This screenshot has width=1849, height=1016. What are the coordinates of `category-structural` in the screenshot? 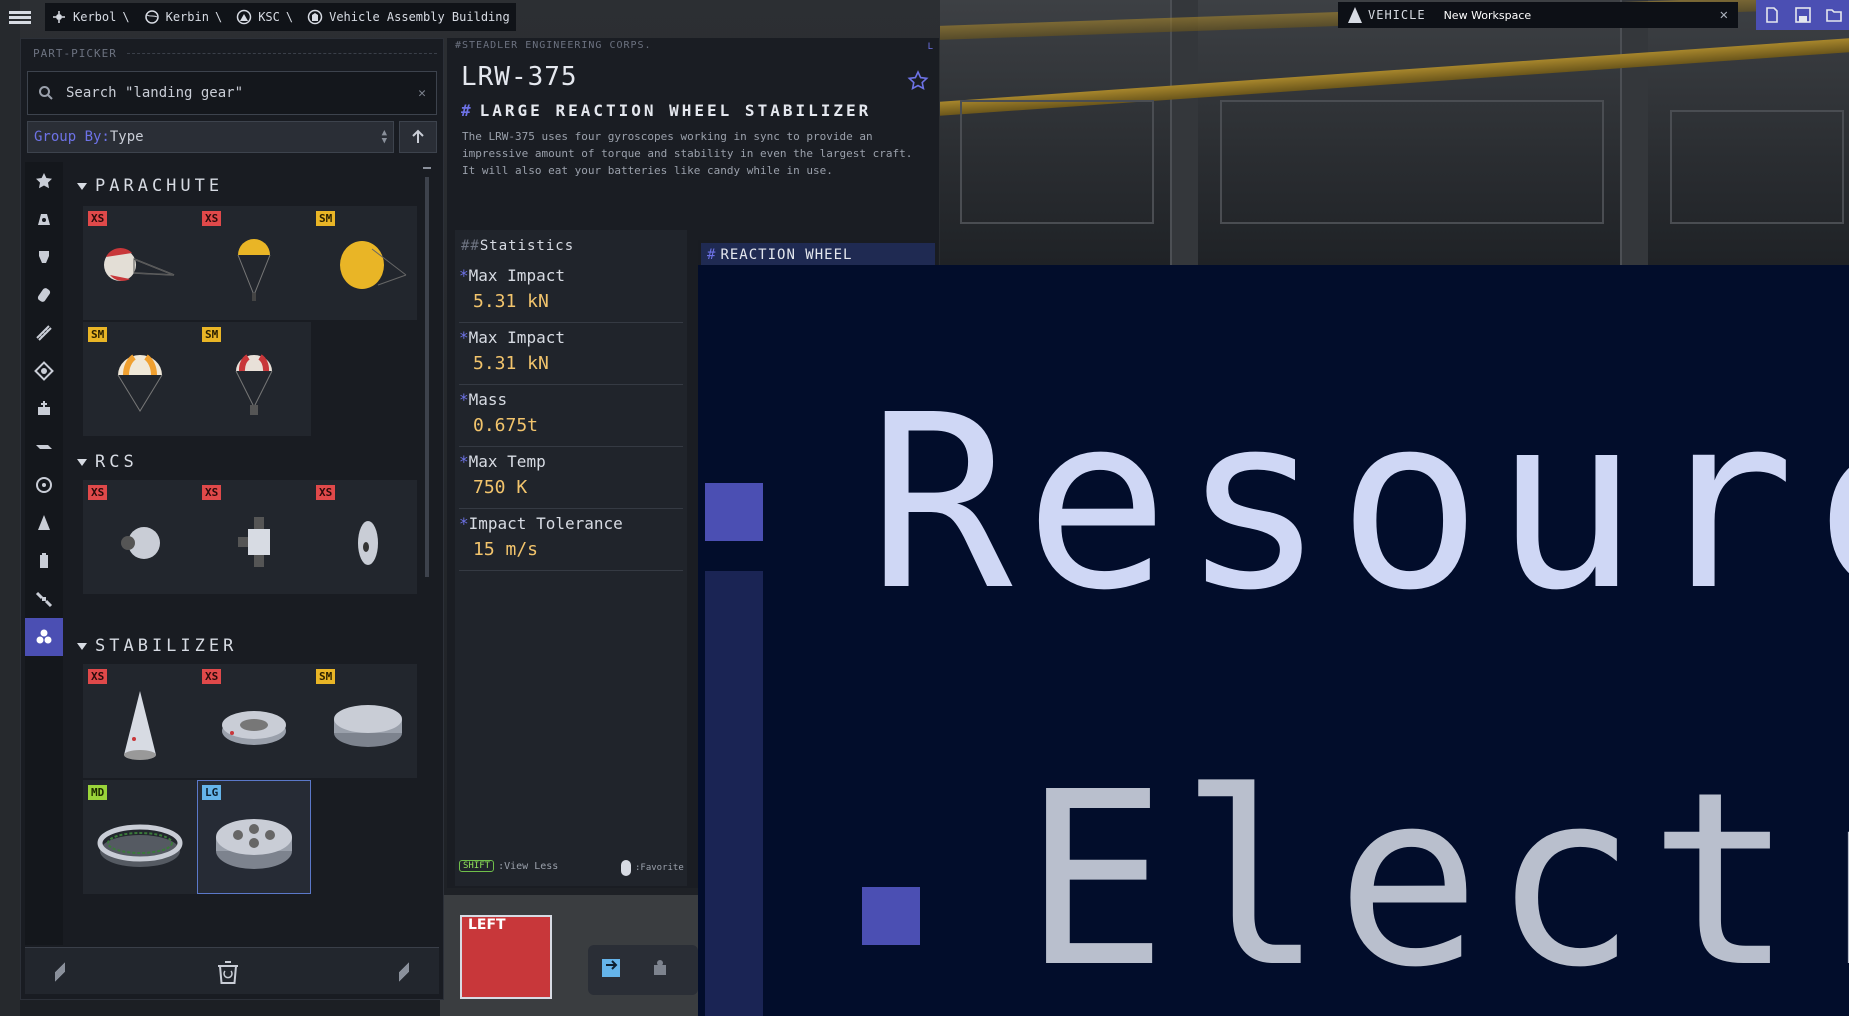 It's located at (44, 333).